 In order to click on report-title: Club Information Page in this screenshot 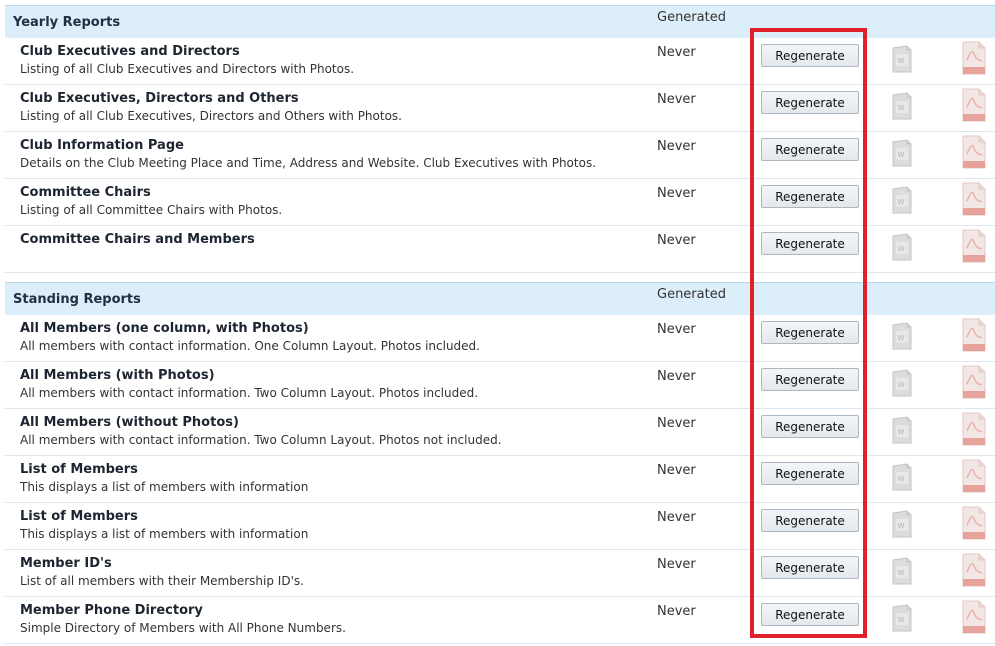, I will do `click(102, 145)`.